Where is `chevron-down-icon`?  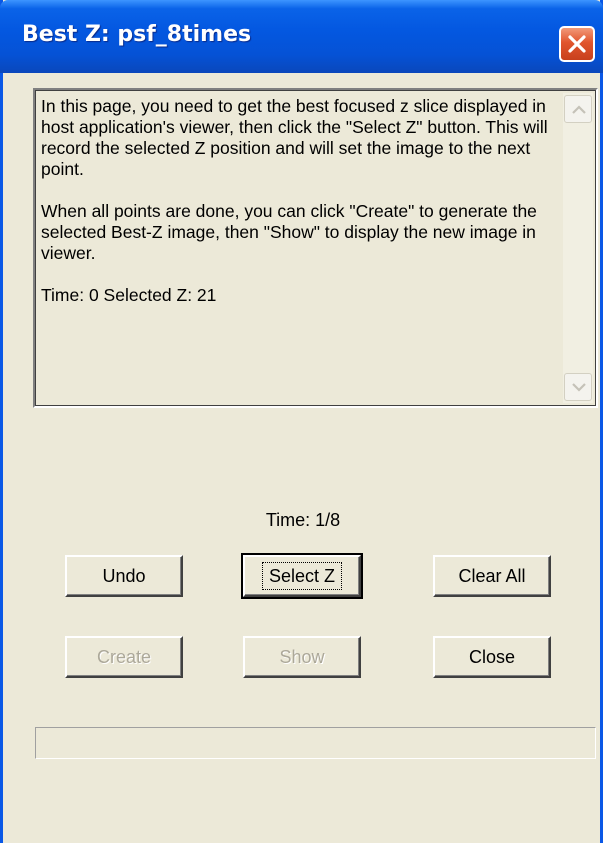
chevron-down-icon is located at coordinates (579, 387).